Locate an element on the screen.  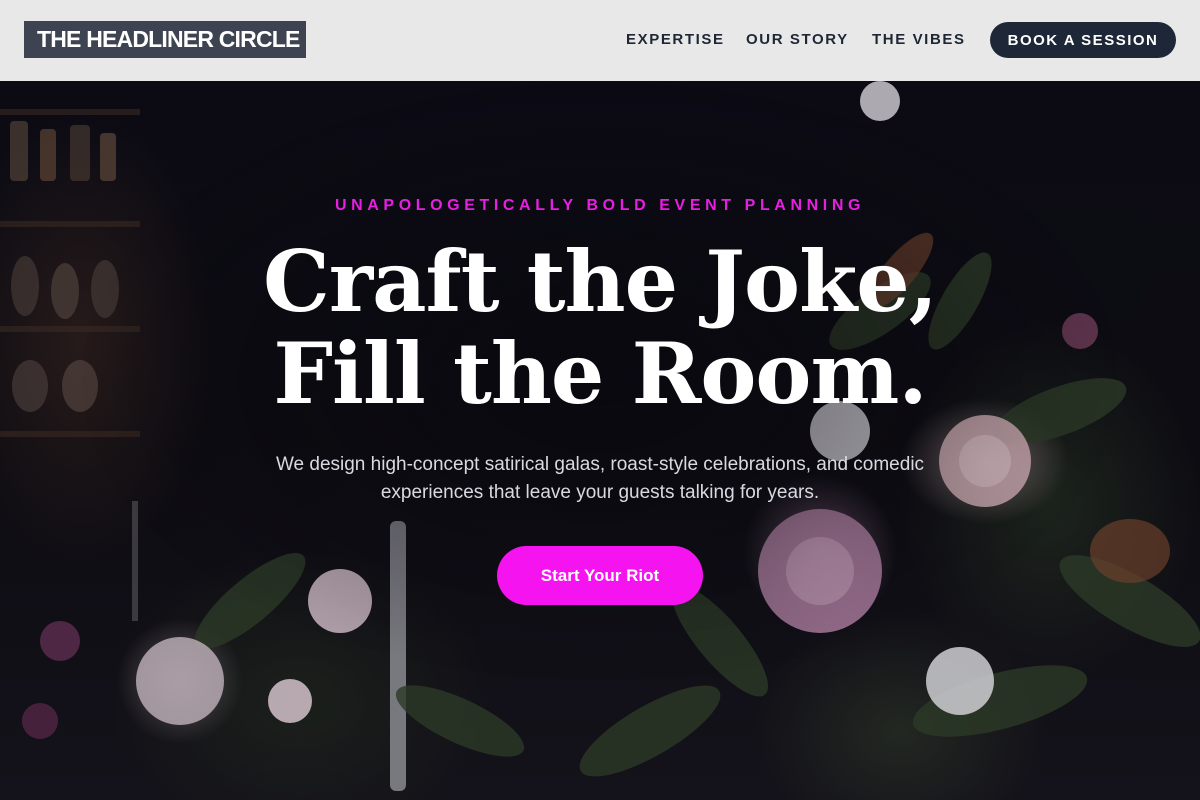
nav-link-our-story: OUR STORY is located at coordinates (797, 39).